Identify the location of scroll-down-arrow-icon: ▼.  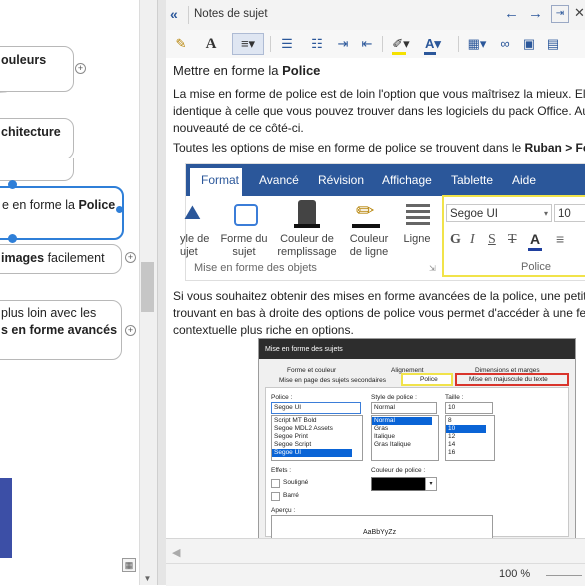
(147, 578).